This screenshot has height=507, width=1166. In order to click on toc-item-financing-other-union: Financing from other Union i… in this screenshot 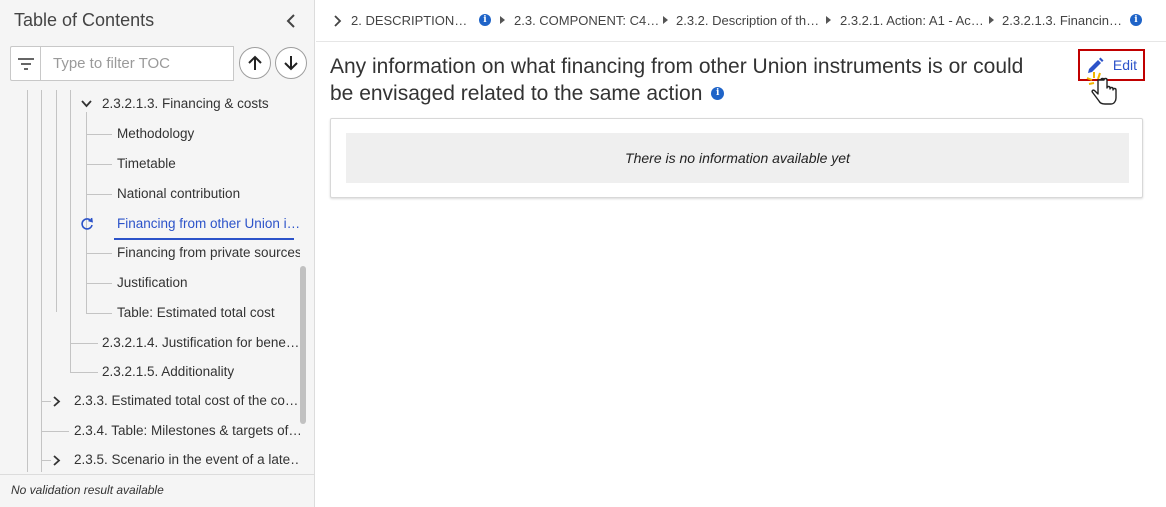, I will do `click(208, 223)`.